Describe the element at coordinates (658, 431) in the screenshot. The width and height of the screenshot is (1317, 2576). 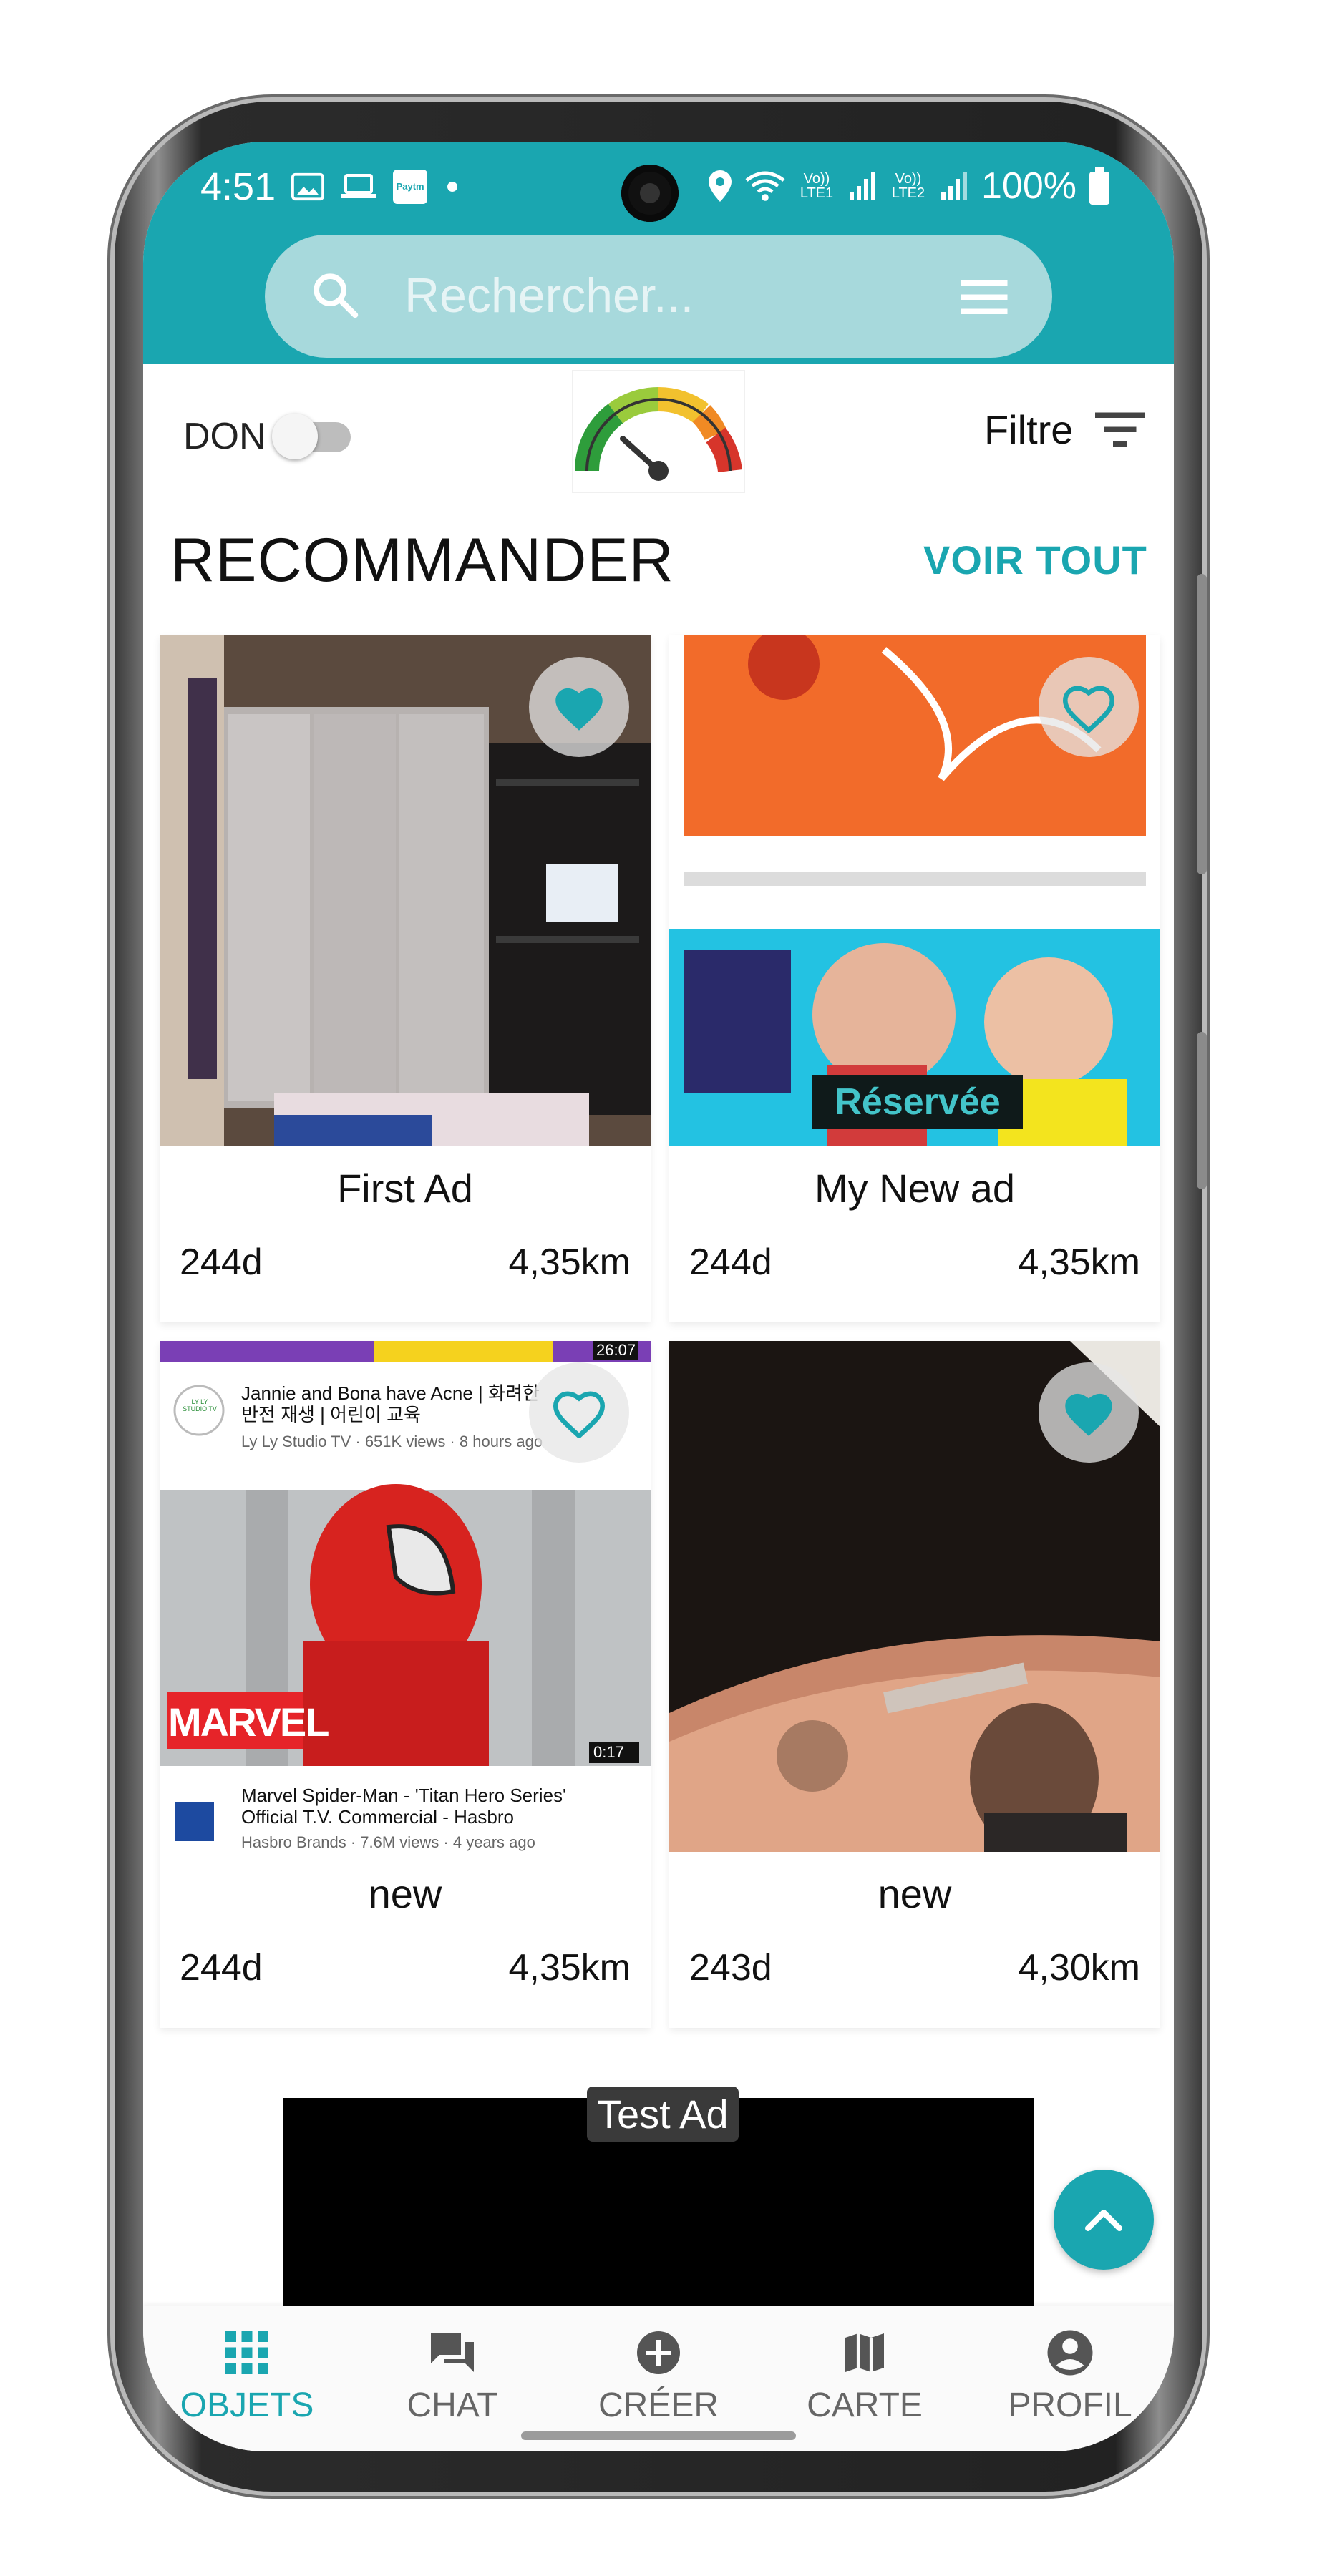
I see `gauge-logo-icon` at that location.